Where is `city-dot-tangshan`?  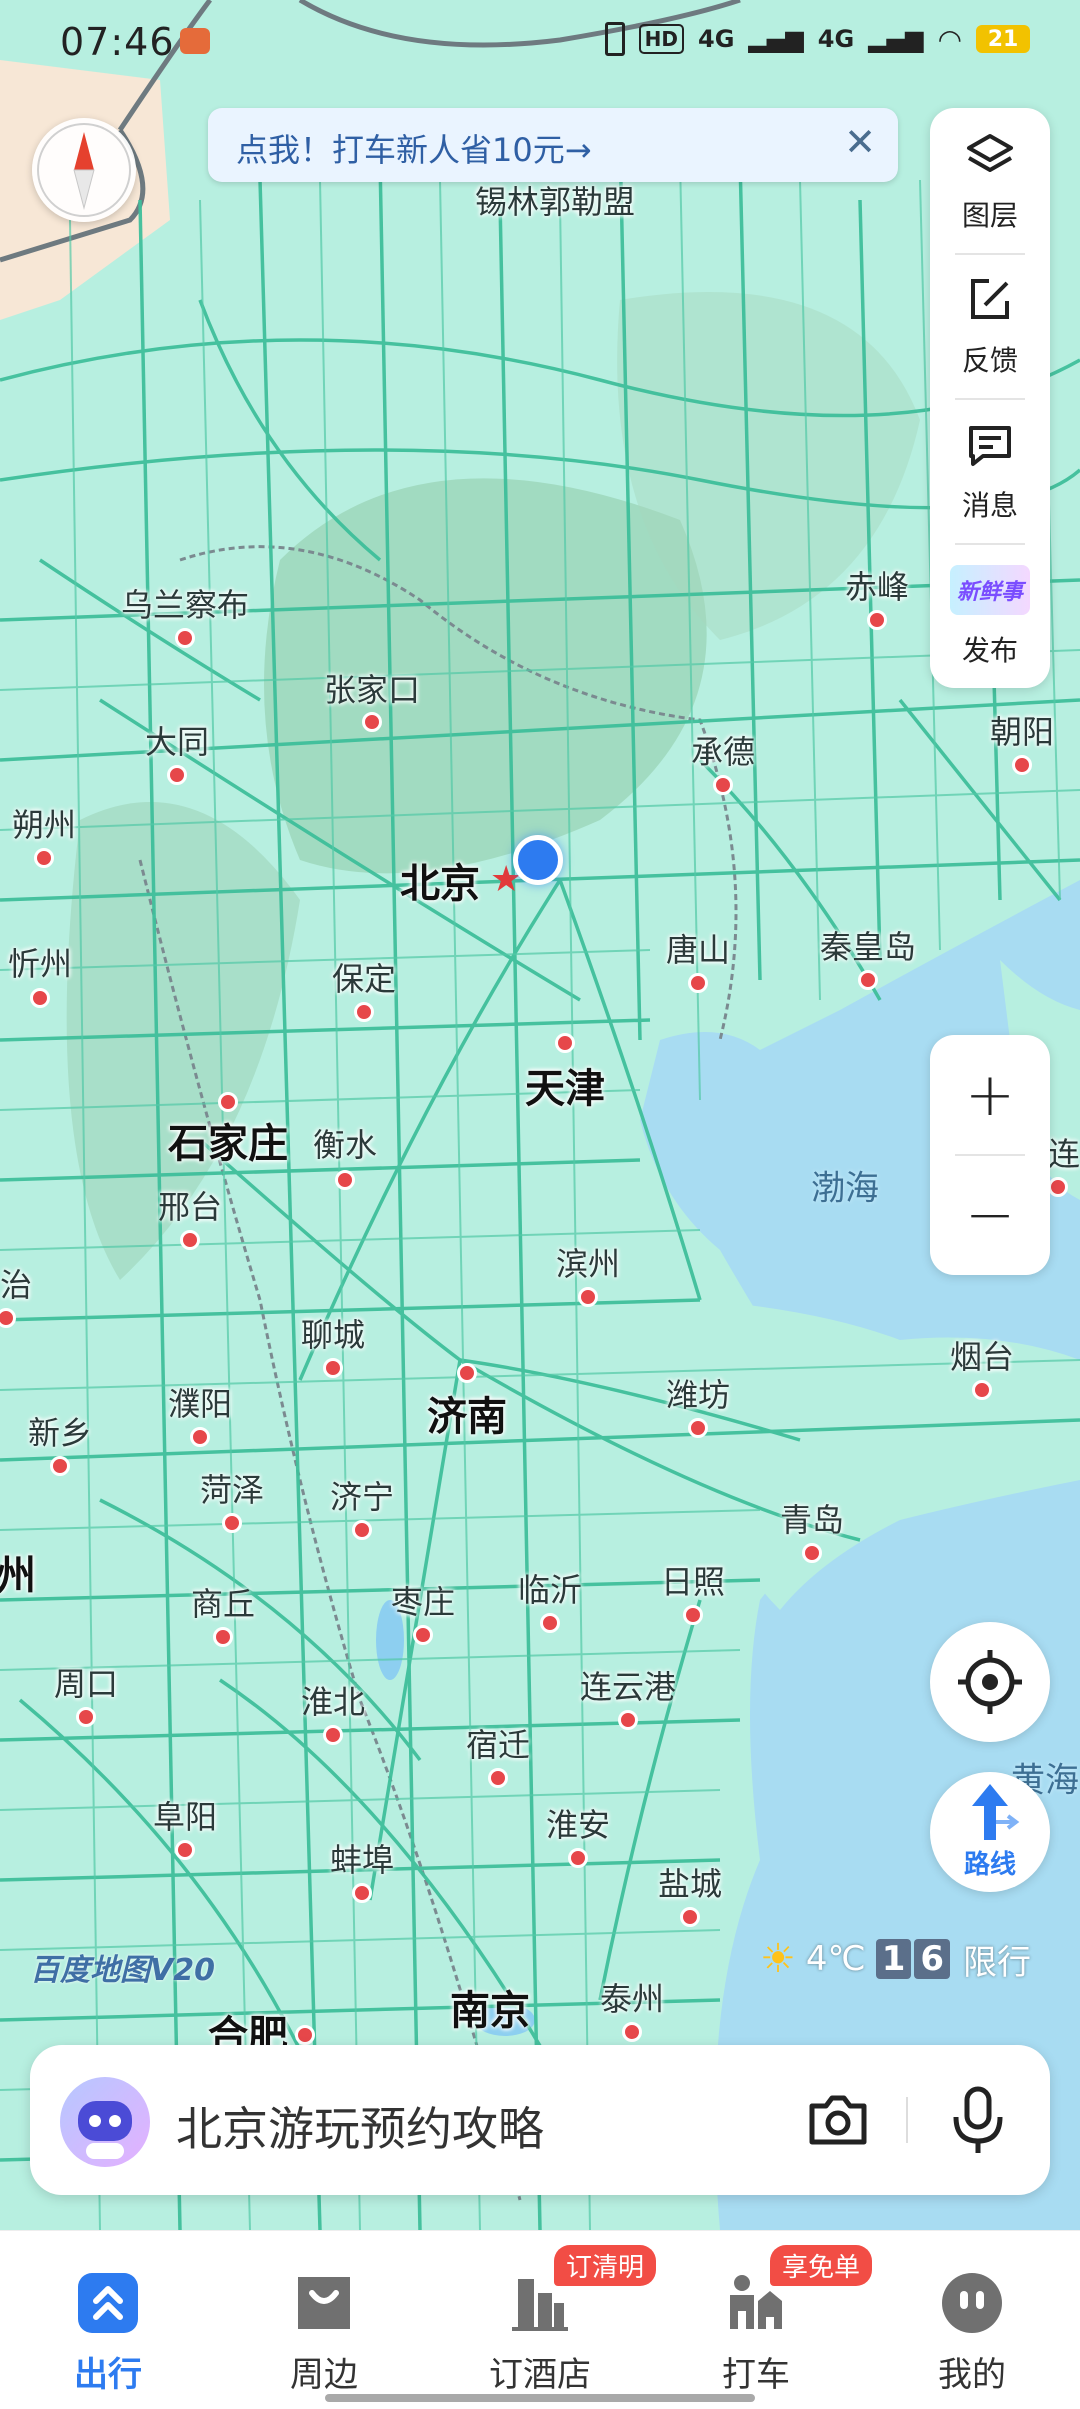 city-dot-tangshan is located at coordinates (698, 983).